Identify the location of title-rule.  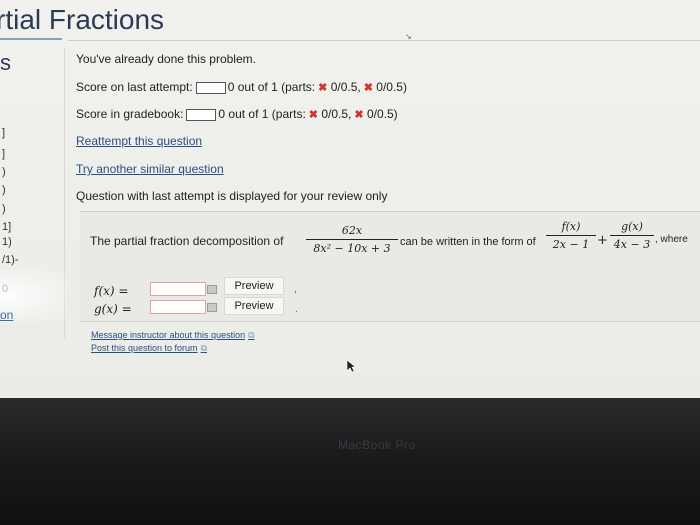
(384, 40).